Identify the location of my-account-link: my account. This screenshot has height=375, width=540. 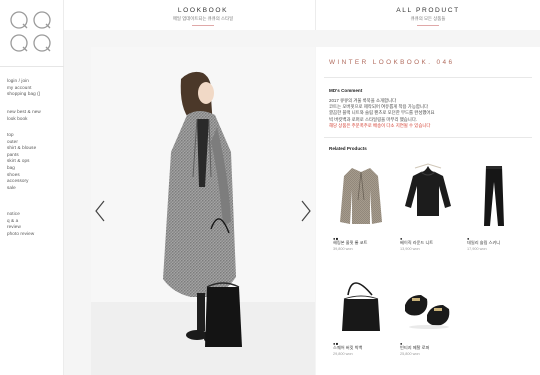
(23, 88).